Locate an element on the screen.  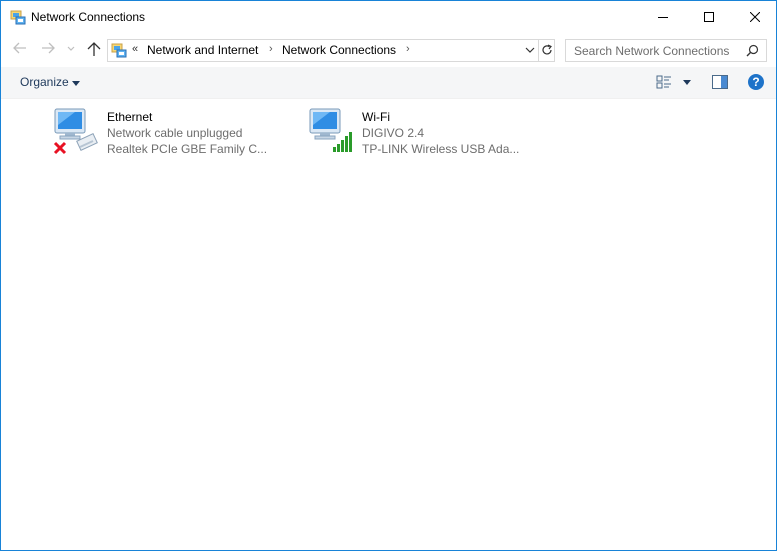
minimize-button is located at coordinates (663, 17).